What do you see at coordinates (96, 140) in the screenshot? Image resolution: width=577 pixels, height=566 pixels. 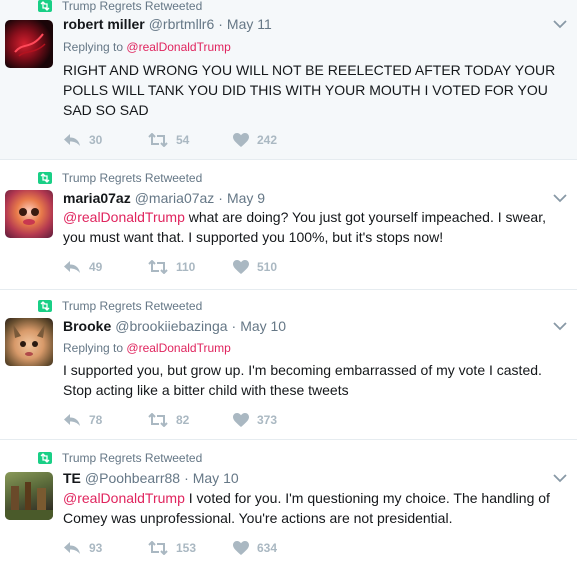 I see `reply-count: 30` at bounding box center [96, 140].